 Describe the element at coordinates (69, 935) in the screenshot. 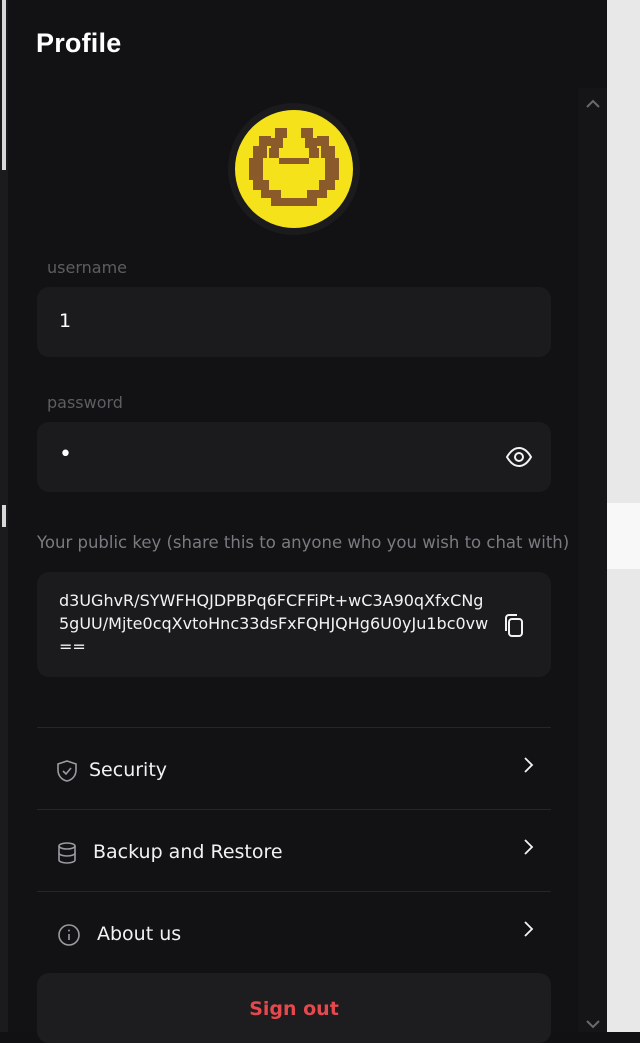

I see `info-icon` at that location.